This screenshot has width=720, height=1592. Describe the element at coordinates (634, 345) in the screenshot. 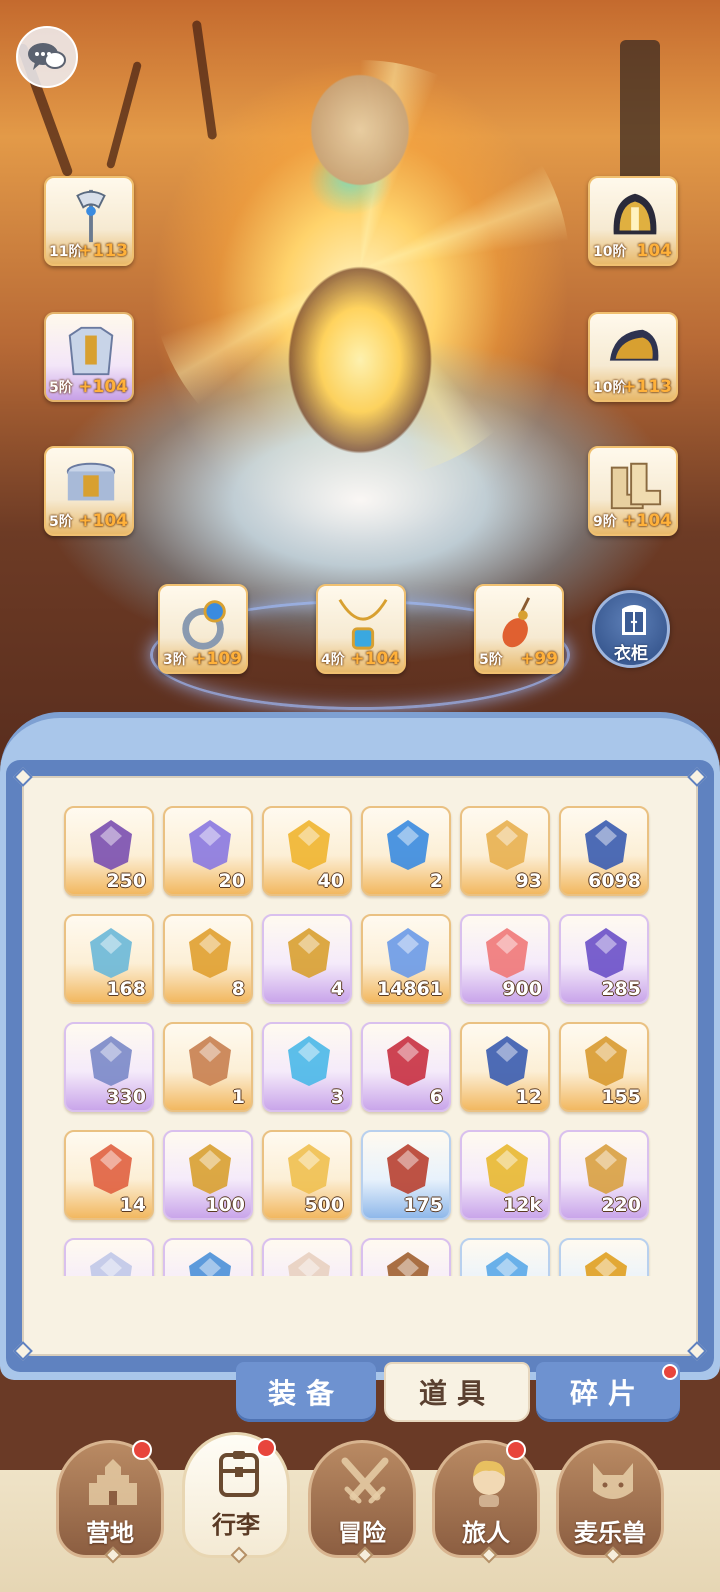

I see `pauldron-icon` at that location.